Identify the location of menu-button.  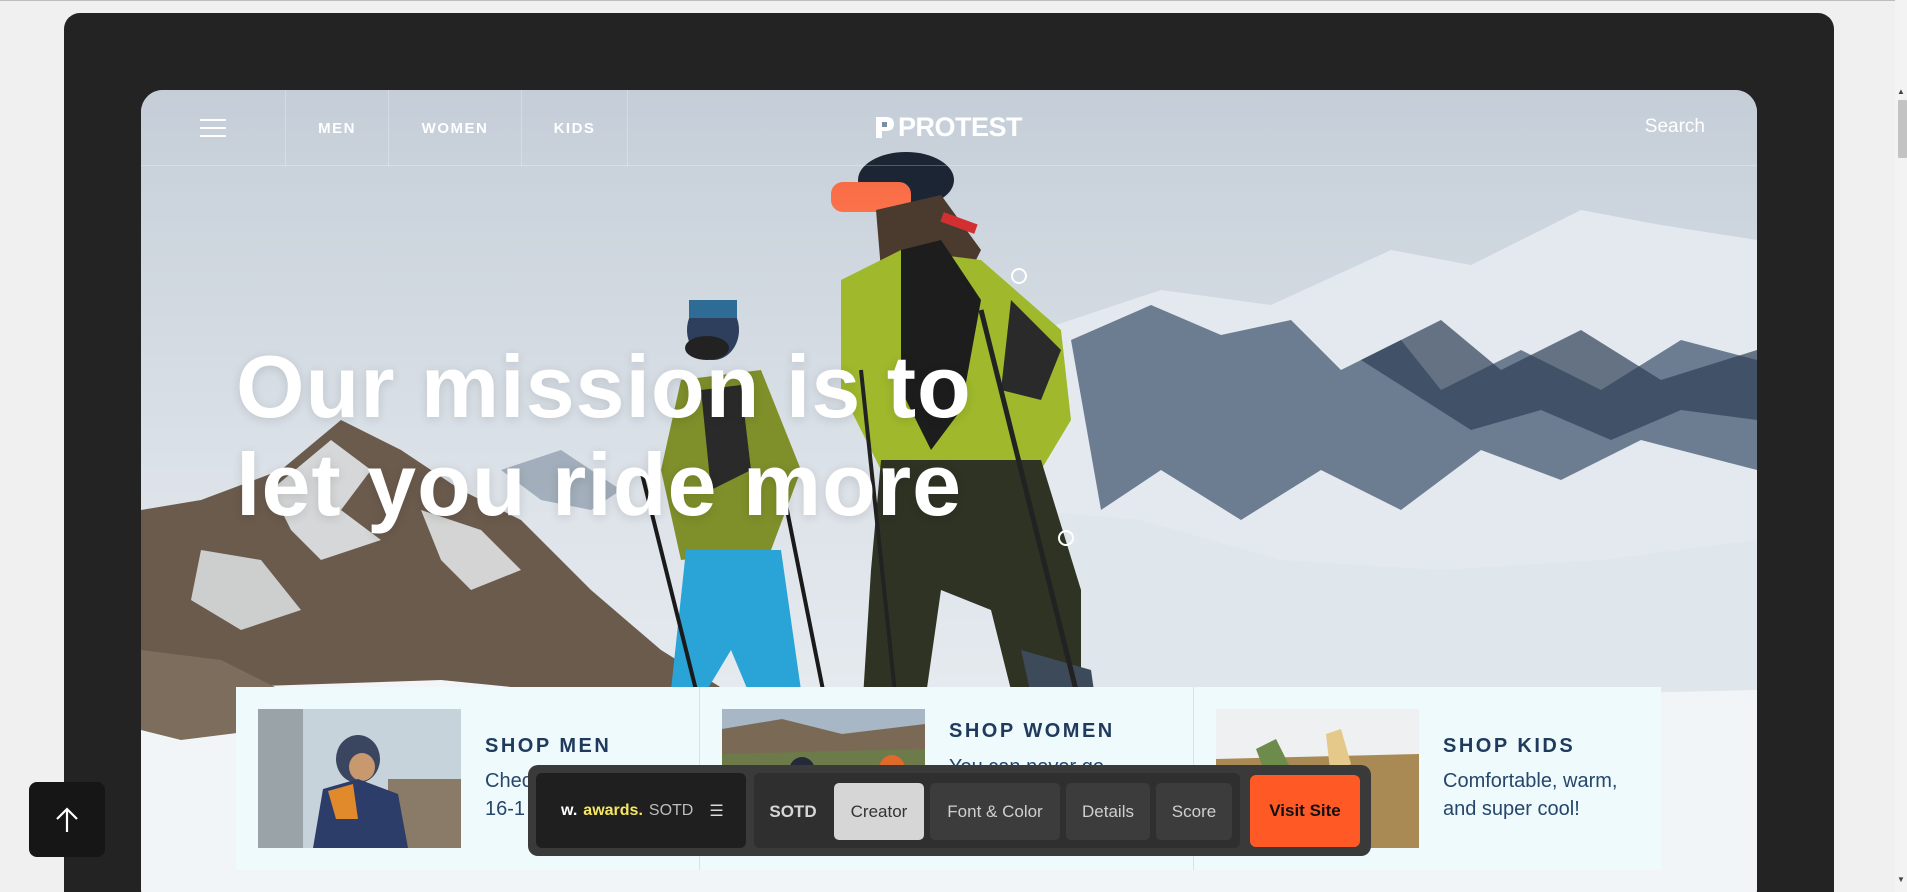
(213, 128).